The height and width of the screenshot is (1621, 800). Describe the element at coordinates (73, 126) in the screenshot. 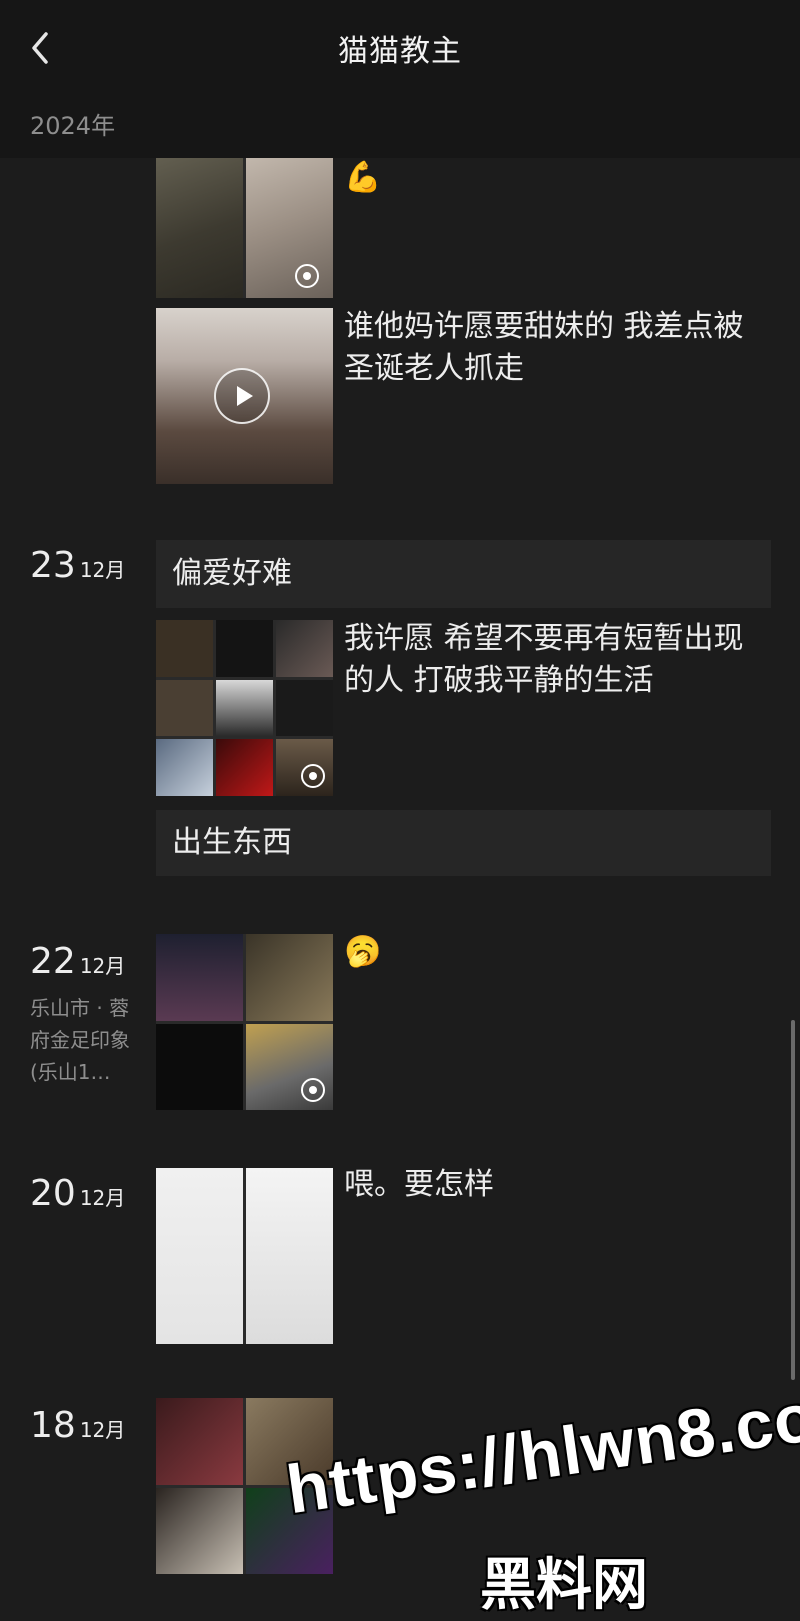

I see `year-label: 2024年` at that location.